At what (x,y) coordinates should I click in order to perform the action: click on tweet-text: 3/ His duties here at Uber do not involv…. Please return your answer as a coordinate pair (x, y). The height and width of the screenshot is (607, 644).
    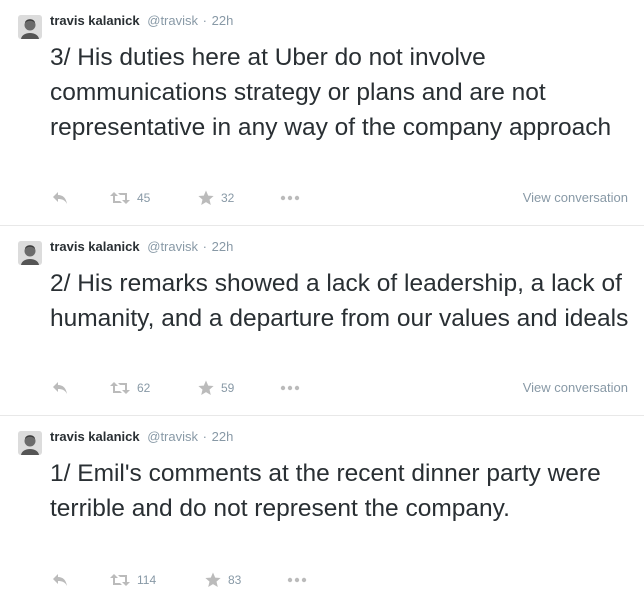
    Looking at the image, I should click on (331, 92).